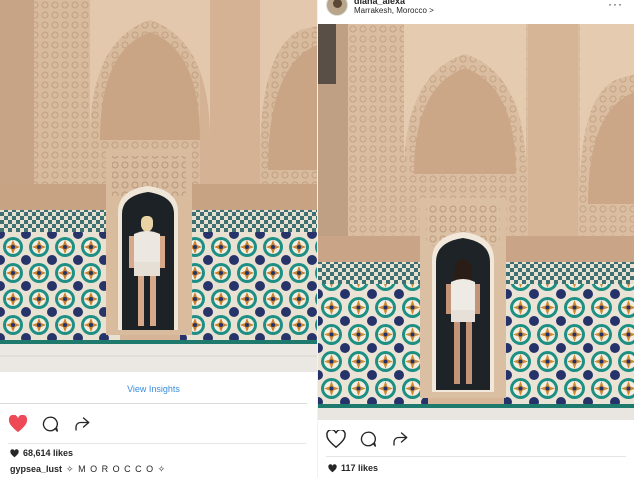  Describe the element at coordinates (360, 468) in the screenshot. I see `likes-label: 117 likes` at that location.